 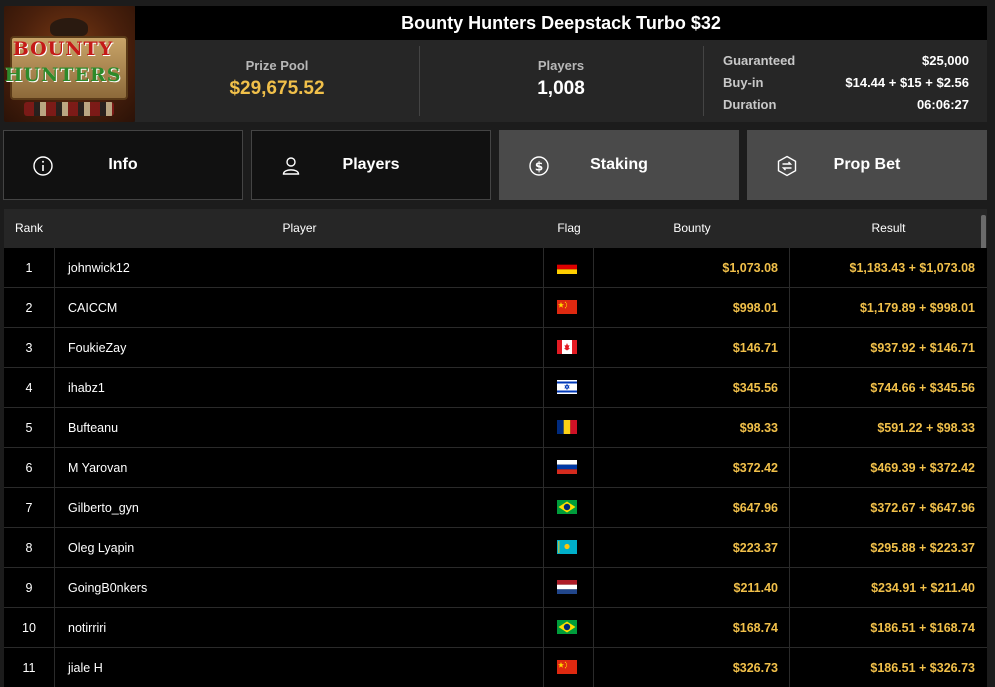 I want to click on result-cell: $186.51 + $168.74, so click(x=922, y=628).